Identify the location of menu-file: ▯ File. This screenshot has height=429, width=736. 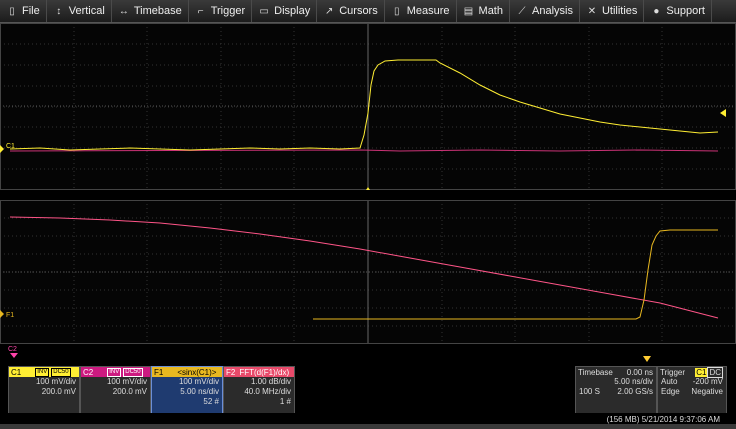
(23, 11).